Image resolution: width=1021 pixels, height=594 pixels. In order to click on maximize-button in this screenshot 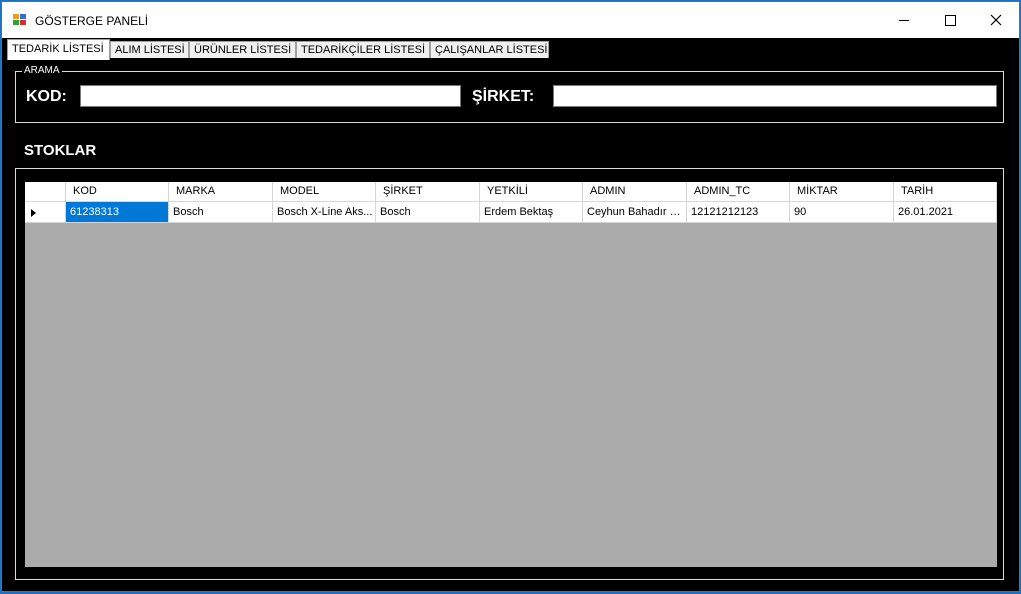, I will do `click(950, 20)`.